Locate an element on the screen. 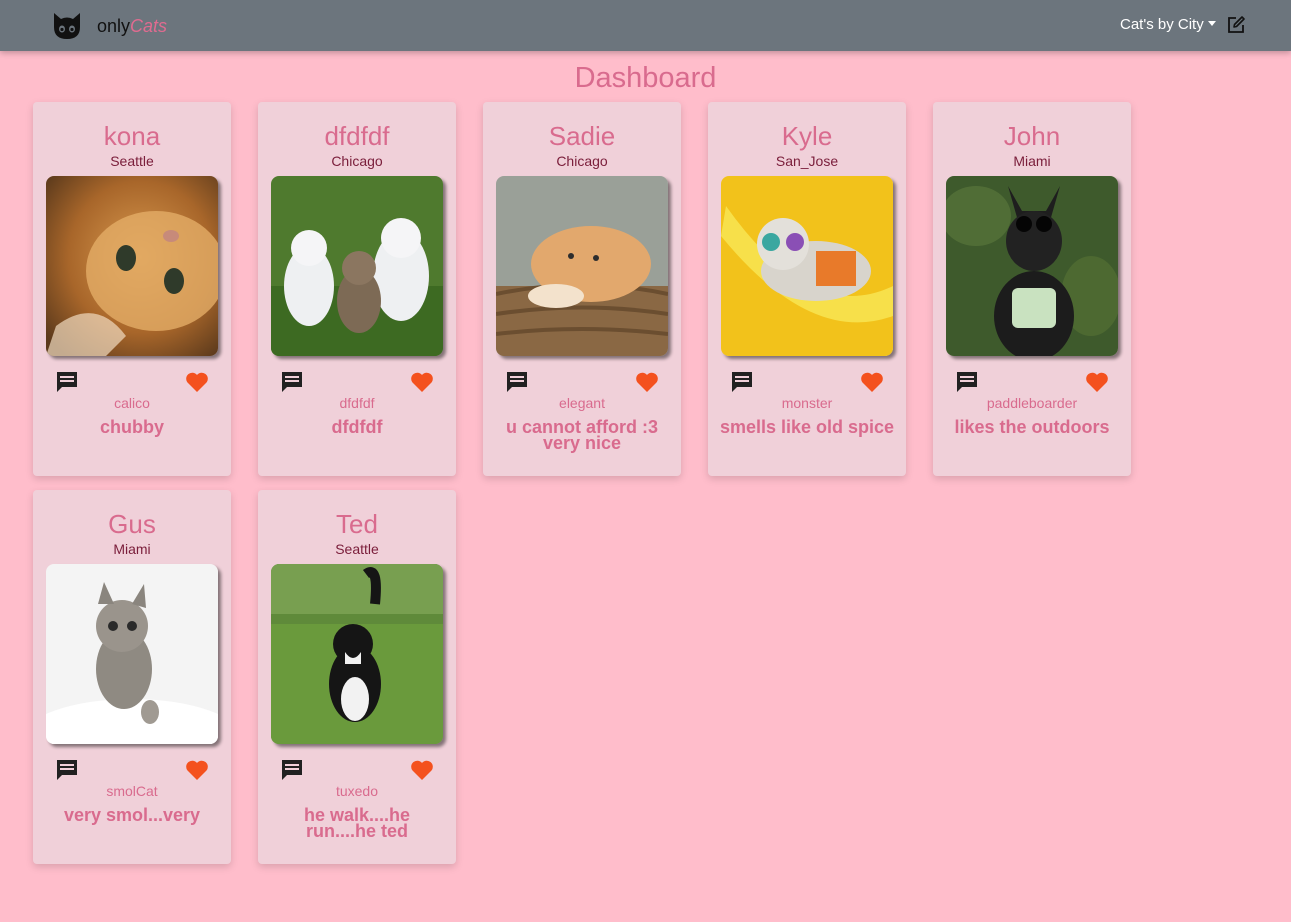 The width and height of the screenshot is (1291, 922). edit-square-icon is located at coordinates (1236, 25).